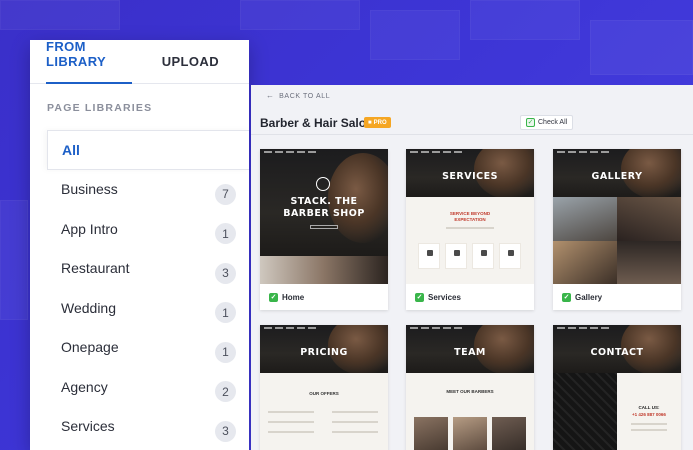  Describe the element at coordinates (139, 61) in the screenshot. I see `tab-bar: FROM LIBRARY UPLOAD` at that location.